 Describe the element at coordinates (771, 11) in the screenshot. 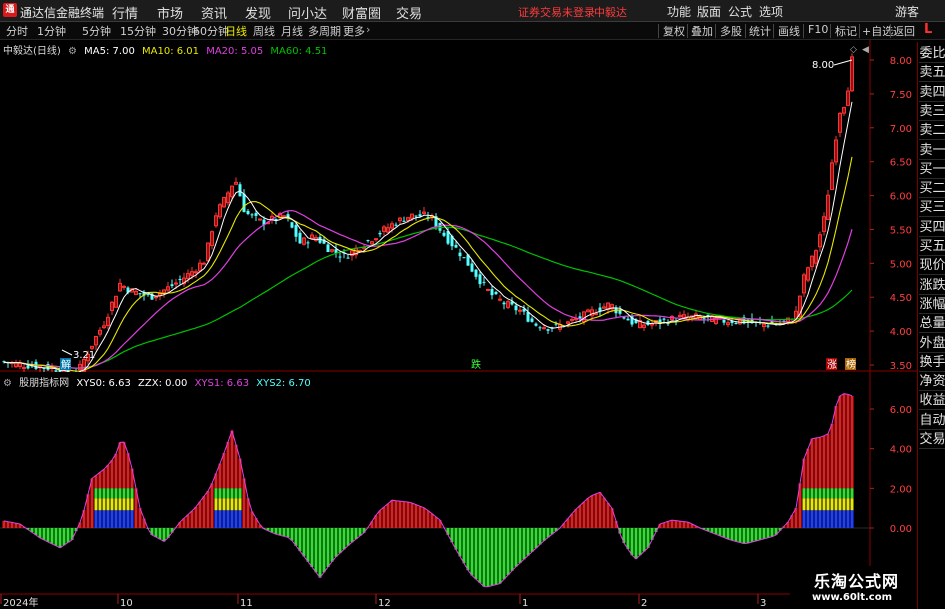

I see `menu-xuanxiang: 选项` at that location.